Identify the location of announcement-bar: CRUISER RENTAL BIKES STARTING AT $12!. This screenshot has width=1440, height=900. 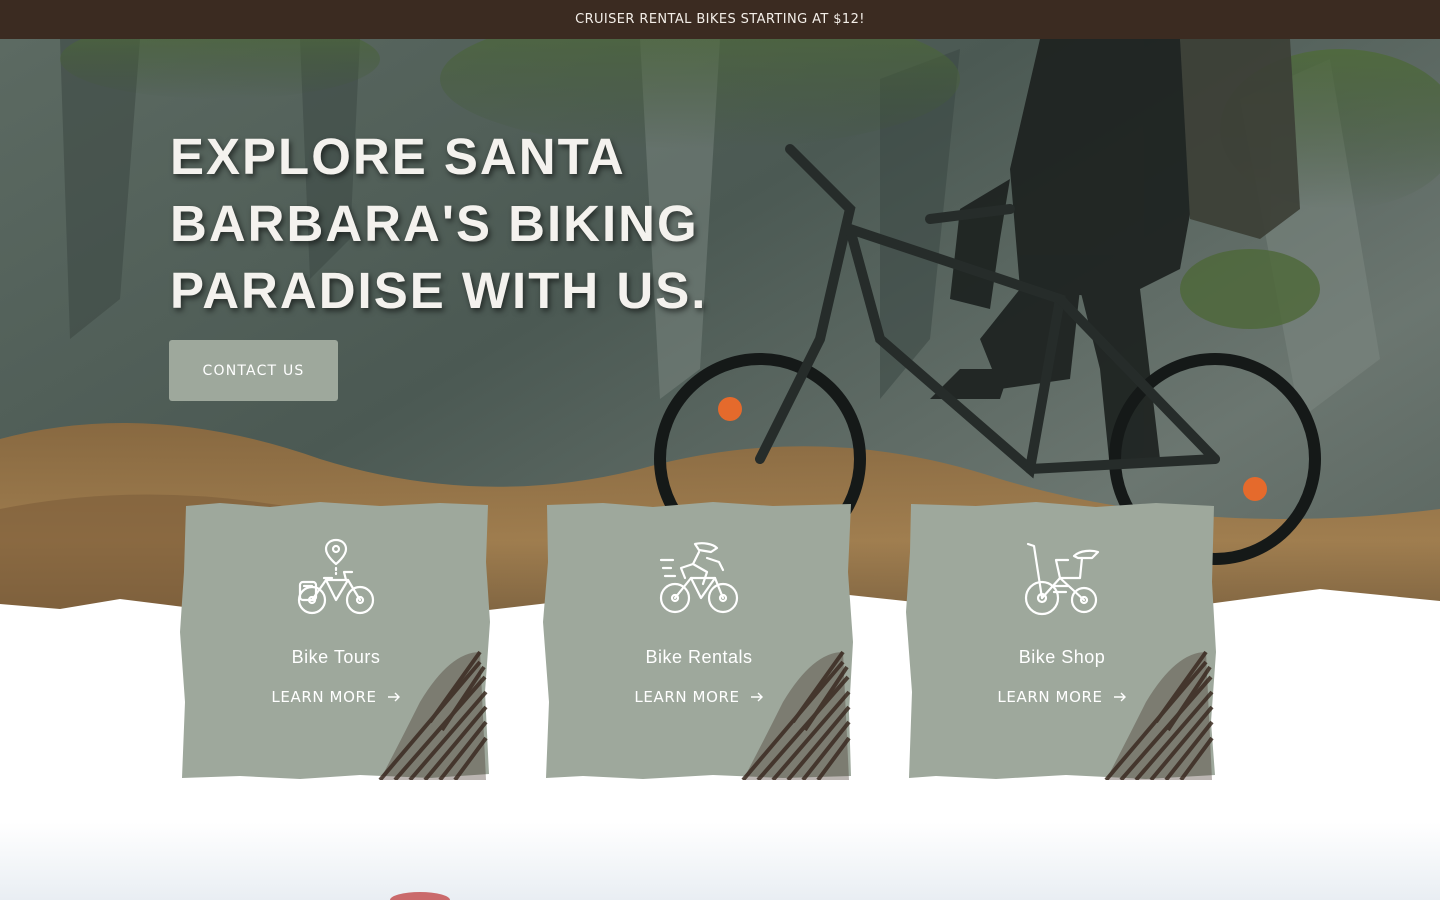
(720, 19).